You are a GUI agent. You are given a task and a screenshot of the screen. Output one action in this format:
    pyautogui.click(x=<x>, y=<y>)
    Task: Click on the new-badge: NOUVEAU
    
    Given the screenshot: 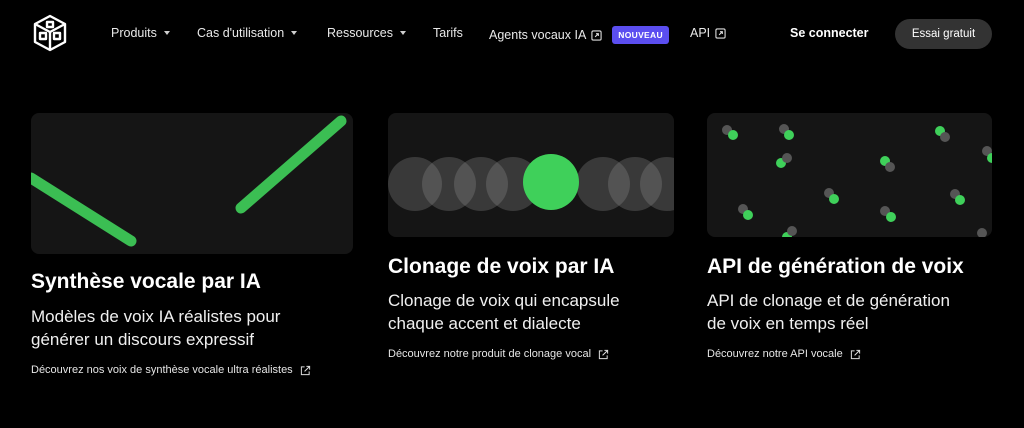 What is the action you would take?
    pyautogui.click(x=640, y=35)
    